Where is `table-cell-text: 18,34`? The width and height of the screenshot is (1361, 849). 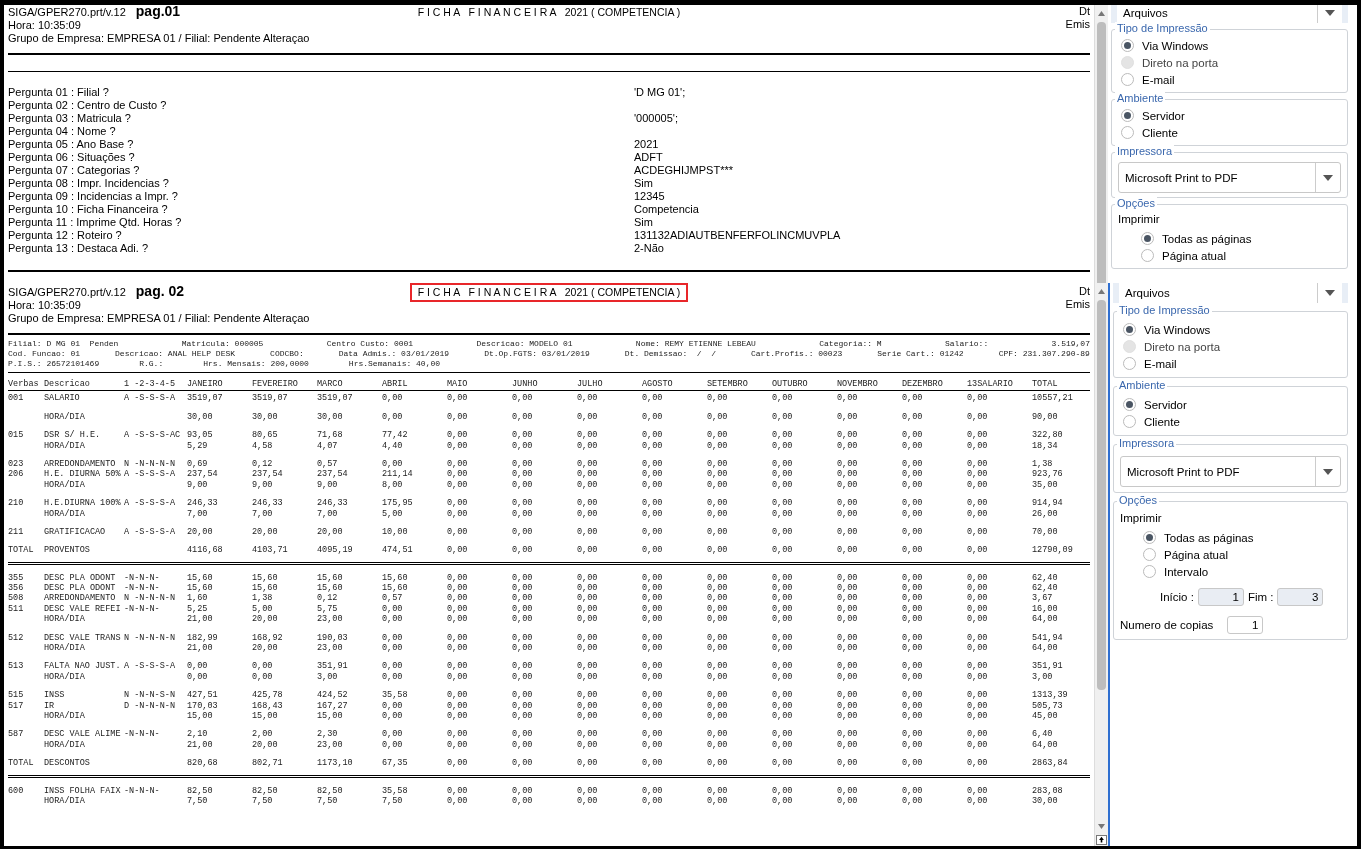
table-cell-text: 18,34 is located at coordinates (1045, 445).